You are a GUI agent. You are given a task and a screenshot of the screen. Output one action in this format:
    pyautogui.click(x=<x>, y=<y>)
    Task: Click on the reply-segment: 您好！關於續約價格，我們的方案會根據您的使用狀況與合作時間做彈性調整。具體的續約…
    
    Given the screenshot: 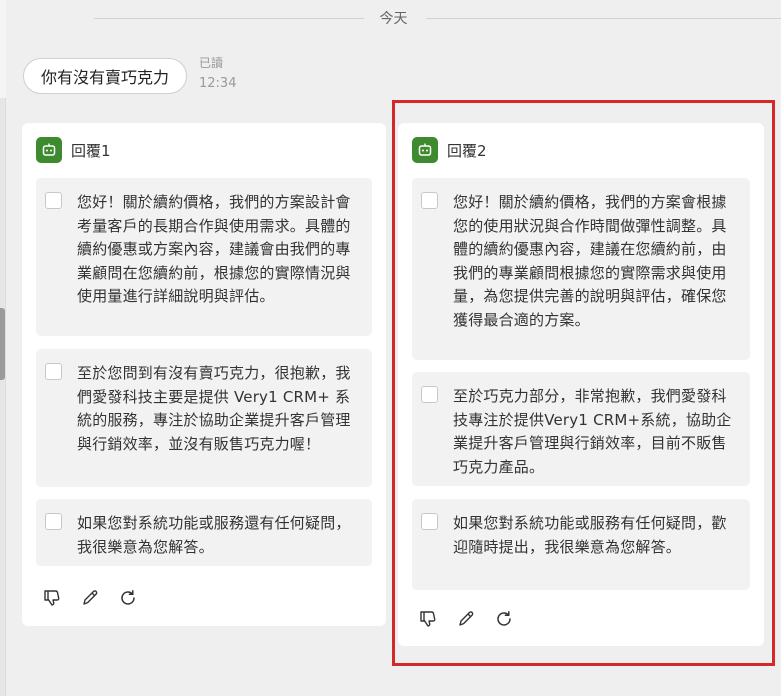 What is the action you would take?
    pyautogui.click(x=581, y=269)
    